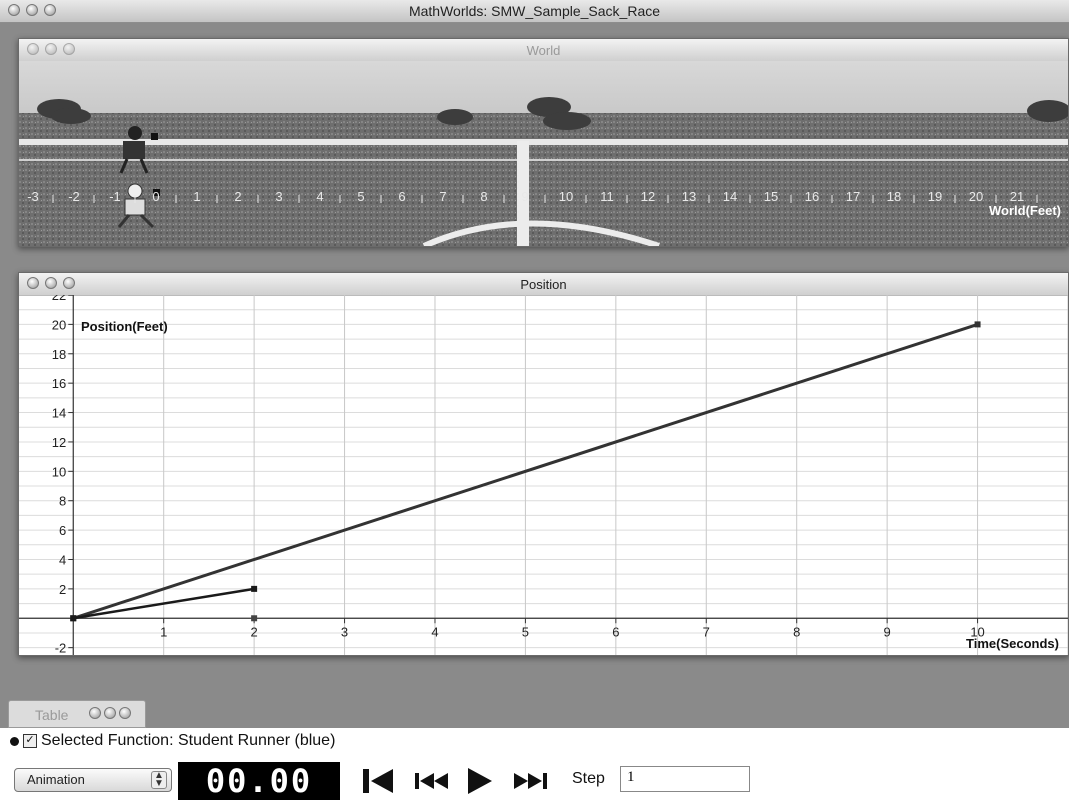 The height and width of the screenshot is (806, 1069). I want to click on y-axis-label: Position(Feet), so click(124, 326).